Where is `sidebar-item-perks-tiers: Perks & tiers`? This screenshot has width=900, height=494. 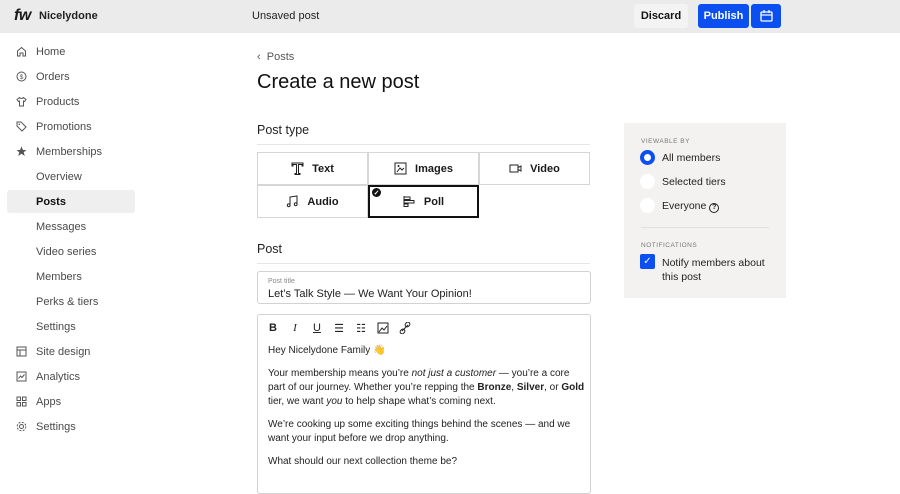 sidebar-item-perks-tiers: Perks & tiers is located at coordinates (71, 301).